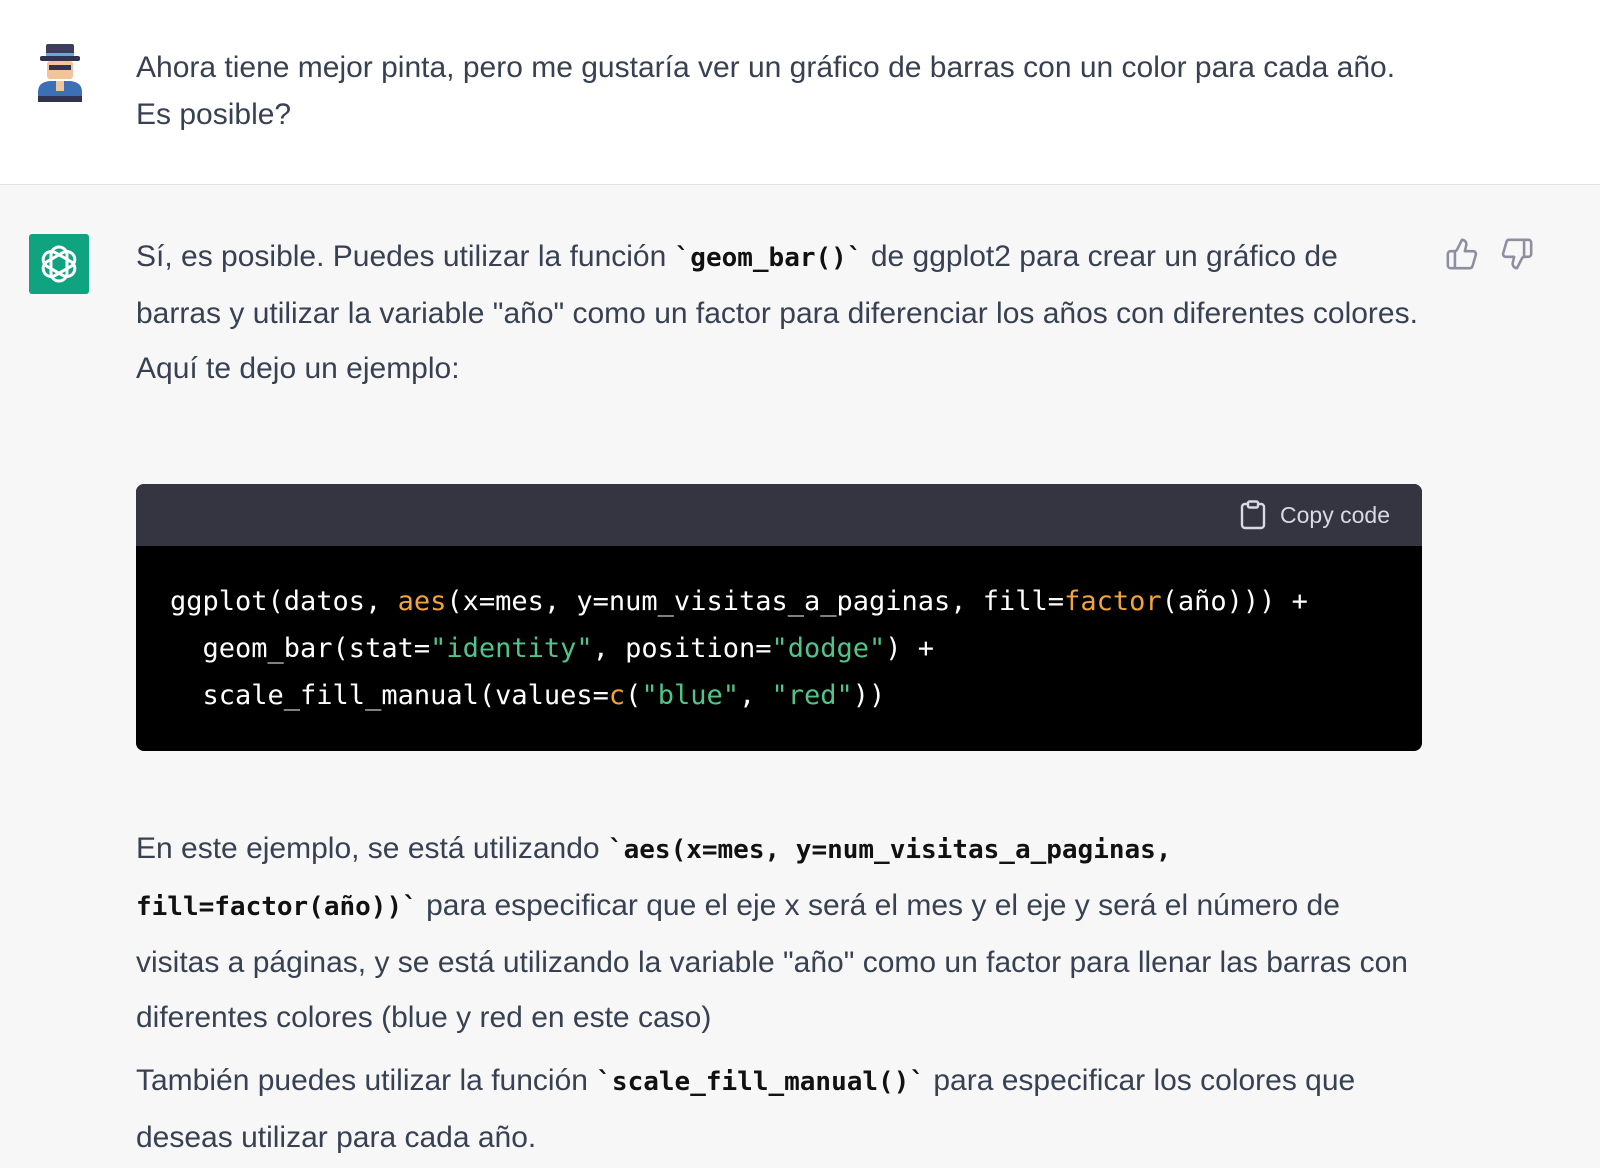  I want to click on hat-person-icon, so click(60, 73).